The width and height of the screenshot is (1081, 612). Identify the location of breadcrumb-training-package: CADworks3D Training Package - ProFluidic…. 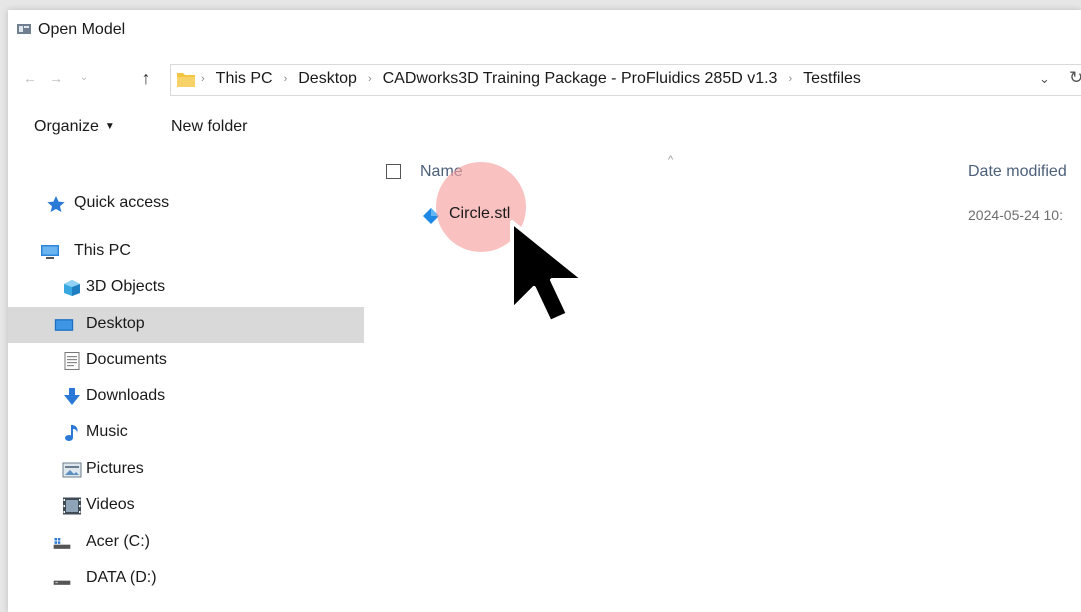
(580, 79).